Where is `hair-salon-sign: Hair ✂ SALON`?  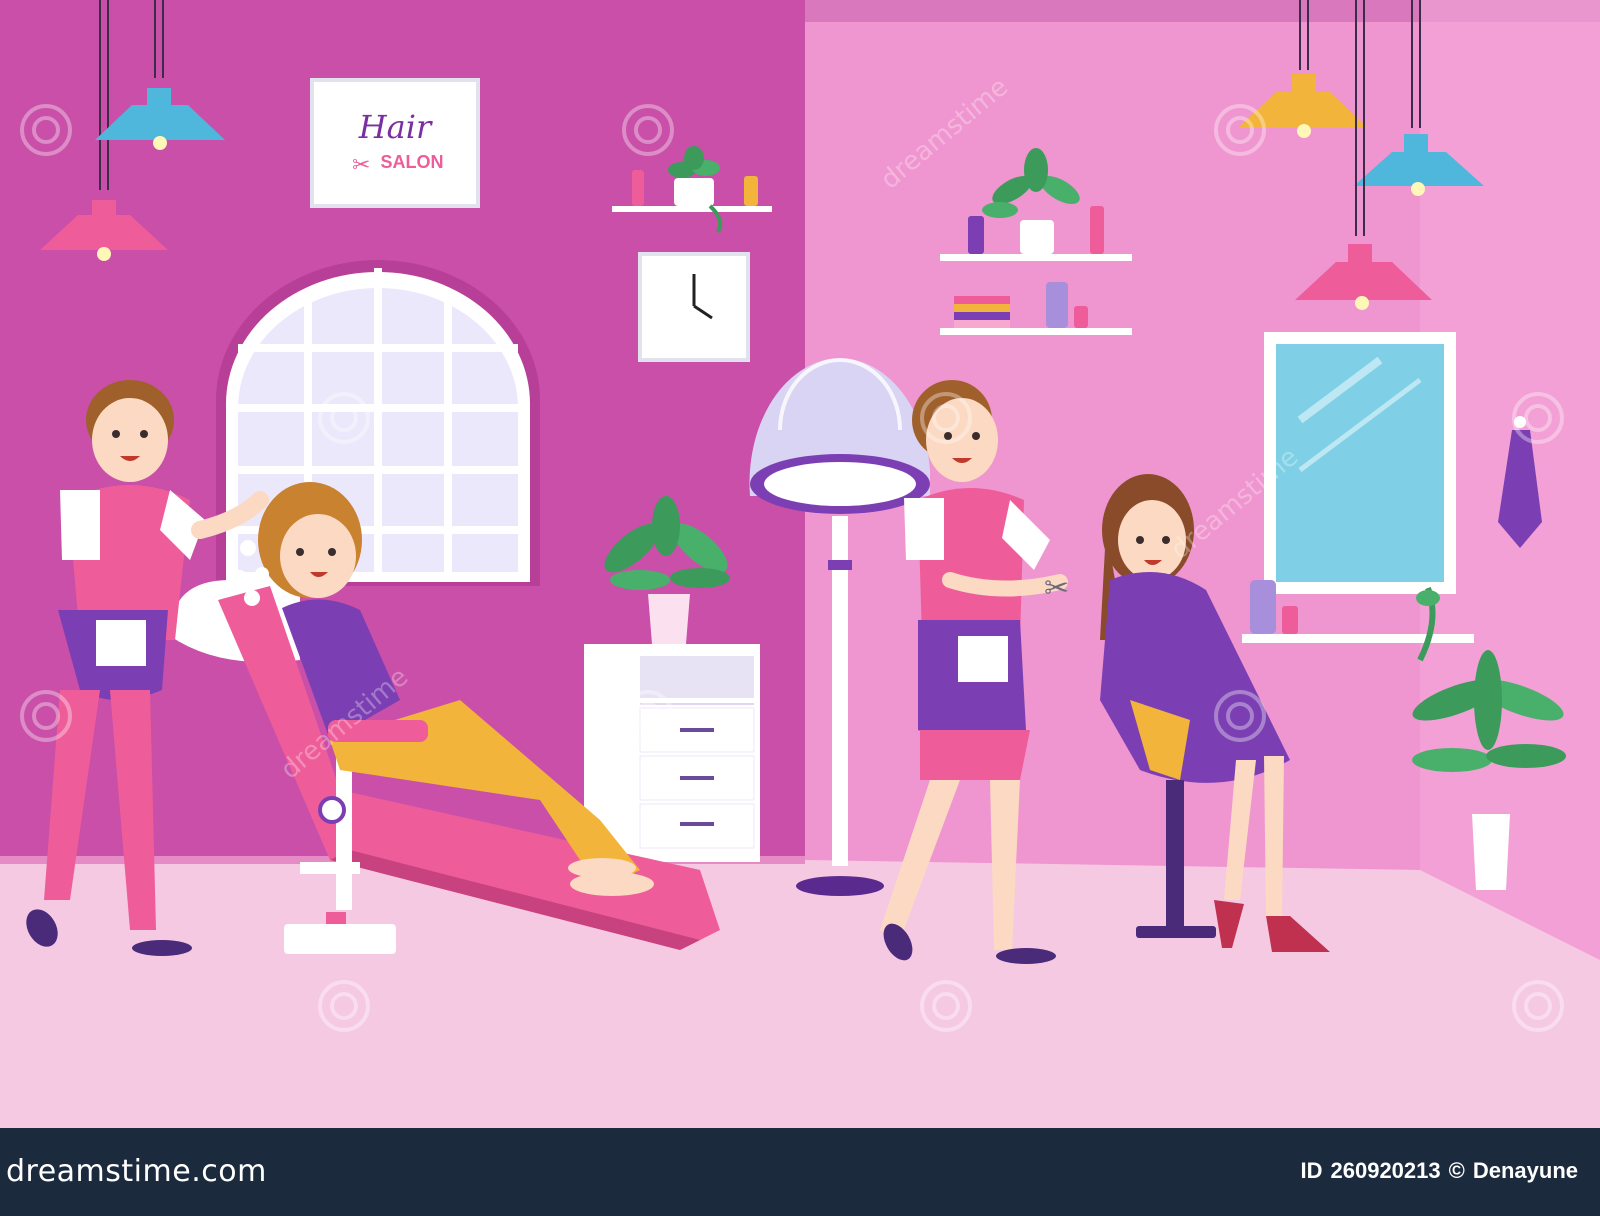 hair-salon-sign: Hair ✂ SALON is located at coordinates (395, 143).